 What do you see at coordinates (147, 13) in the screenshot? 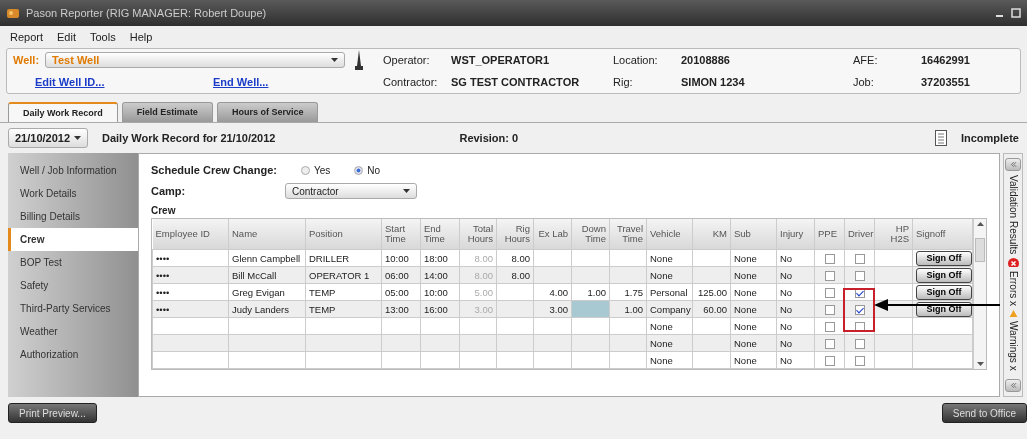
I see `window-title: Pason Reporter (RIG MANAGER: Robert Doupe)` at bounding box center [147, 13].